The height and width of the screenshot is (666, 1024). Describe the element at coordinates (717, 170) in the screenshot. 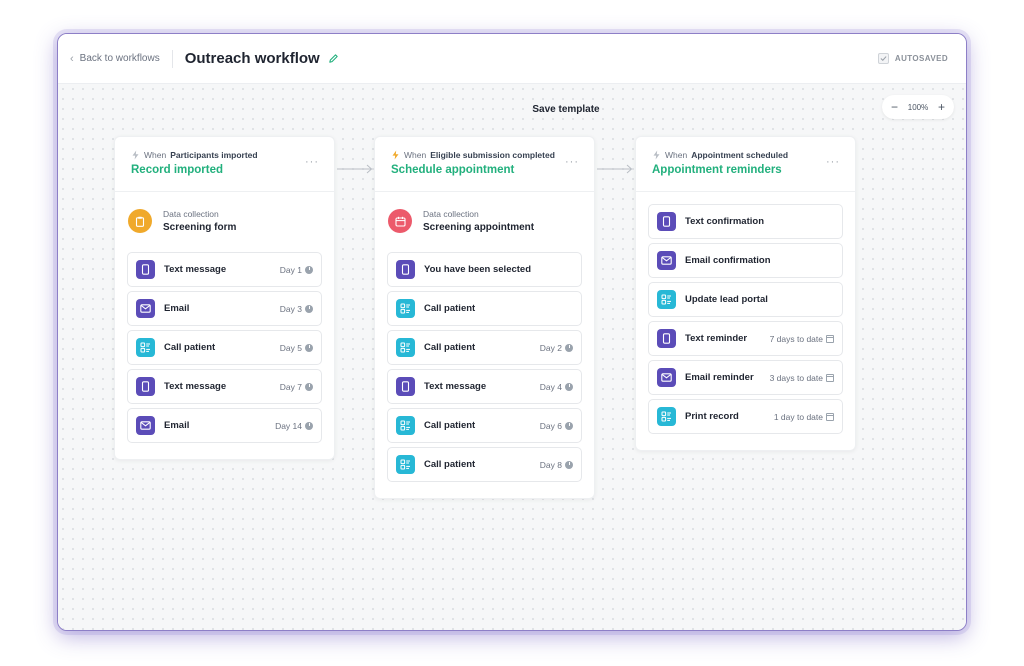

I see `column-title: Appointment reminders` at that location.